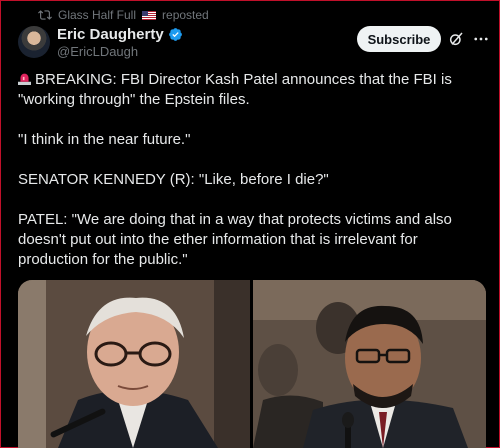 The image size is (500, 448). What do you see at coordinates (399, 39) in the screenshot?
I see `subscribe-button: Subscribe` at bounding box center [399, 39].